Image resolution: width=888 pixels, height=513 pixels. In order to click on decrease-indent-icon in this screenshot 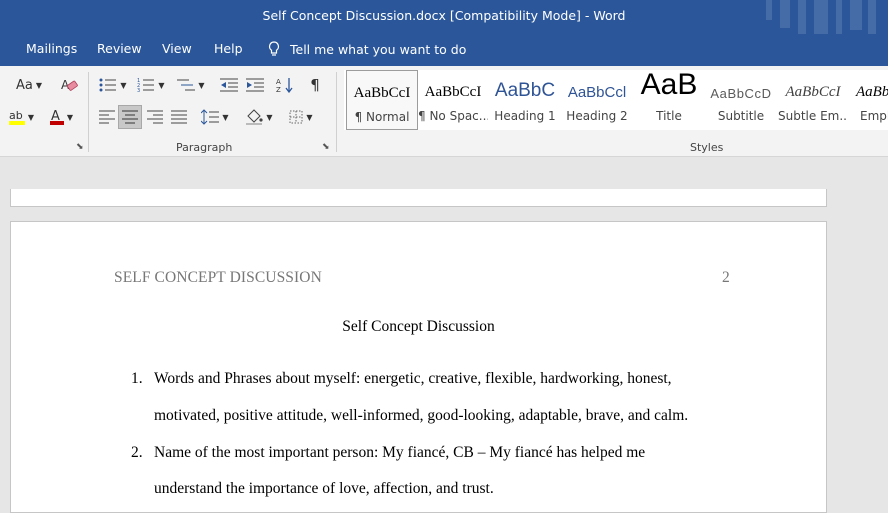, I will do `click(229, 85)`.